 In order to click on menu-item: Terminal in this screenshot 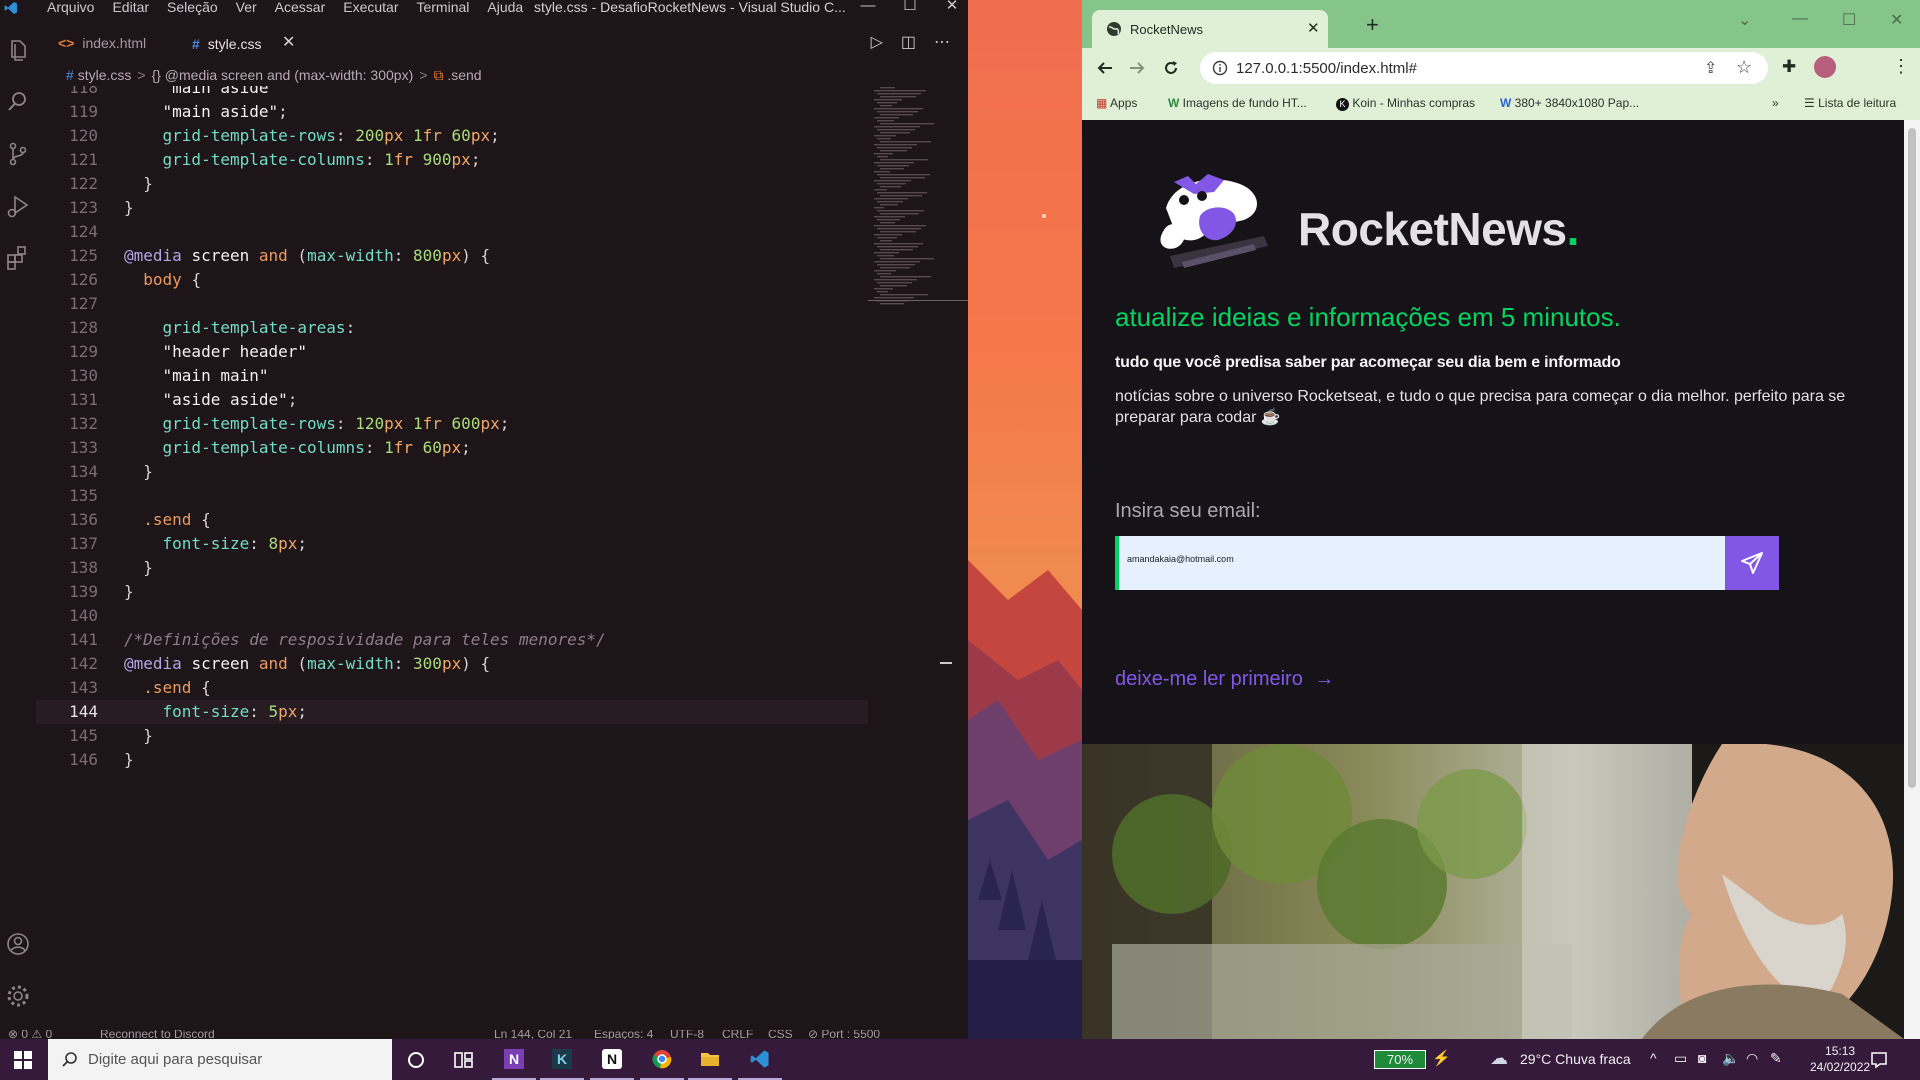, I will do `click(442, 7)`.